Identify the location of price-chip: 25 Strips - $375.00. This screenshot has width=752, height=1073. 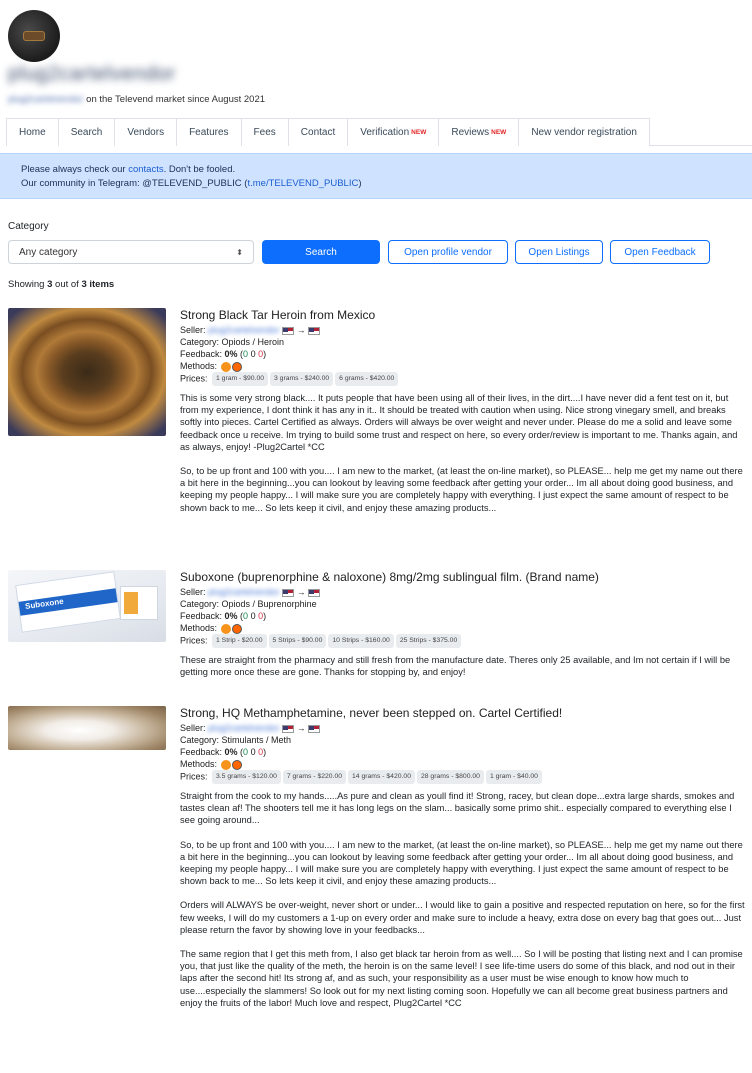
(428, 641).